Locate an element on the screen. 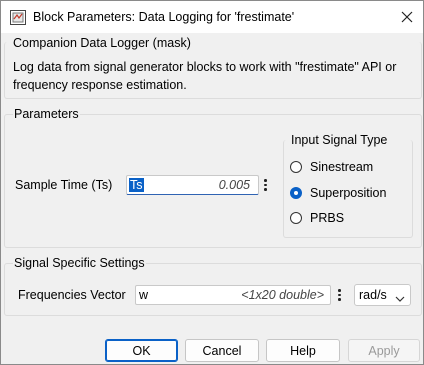  ok-button-label: OK is located at coordinates (141, 350).